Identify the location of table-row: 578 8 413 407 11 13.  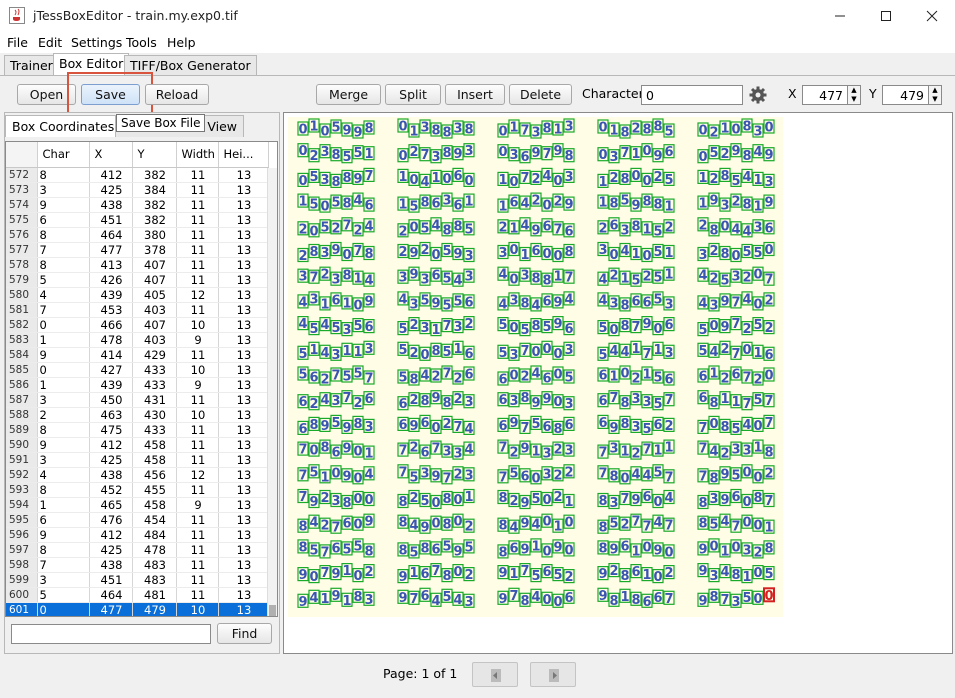
(137, 265).